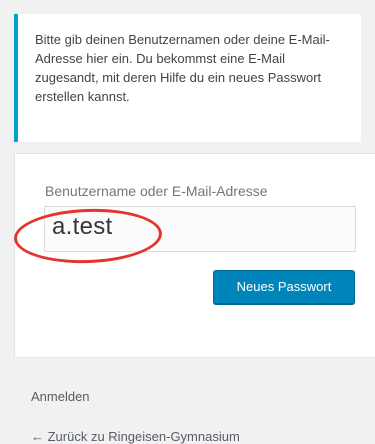  Describe the element at coordinates (135, 436) in the screenshot. I see `back-to-site-link: ← Zurück zu Ringeisen-Gymnasium` at that location.